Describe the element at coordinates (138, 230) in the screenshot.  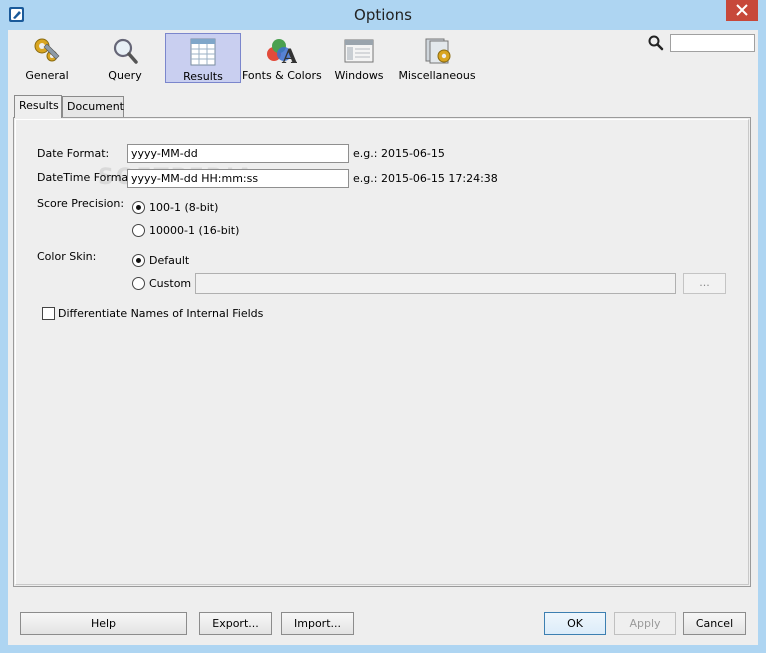
I see `score-16bit-radio` at that location.